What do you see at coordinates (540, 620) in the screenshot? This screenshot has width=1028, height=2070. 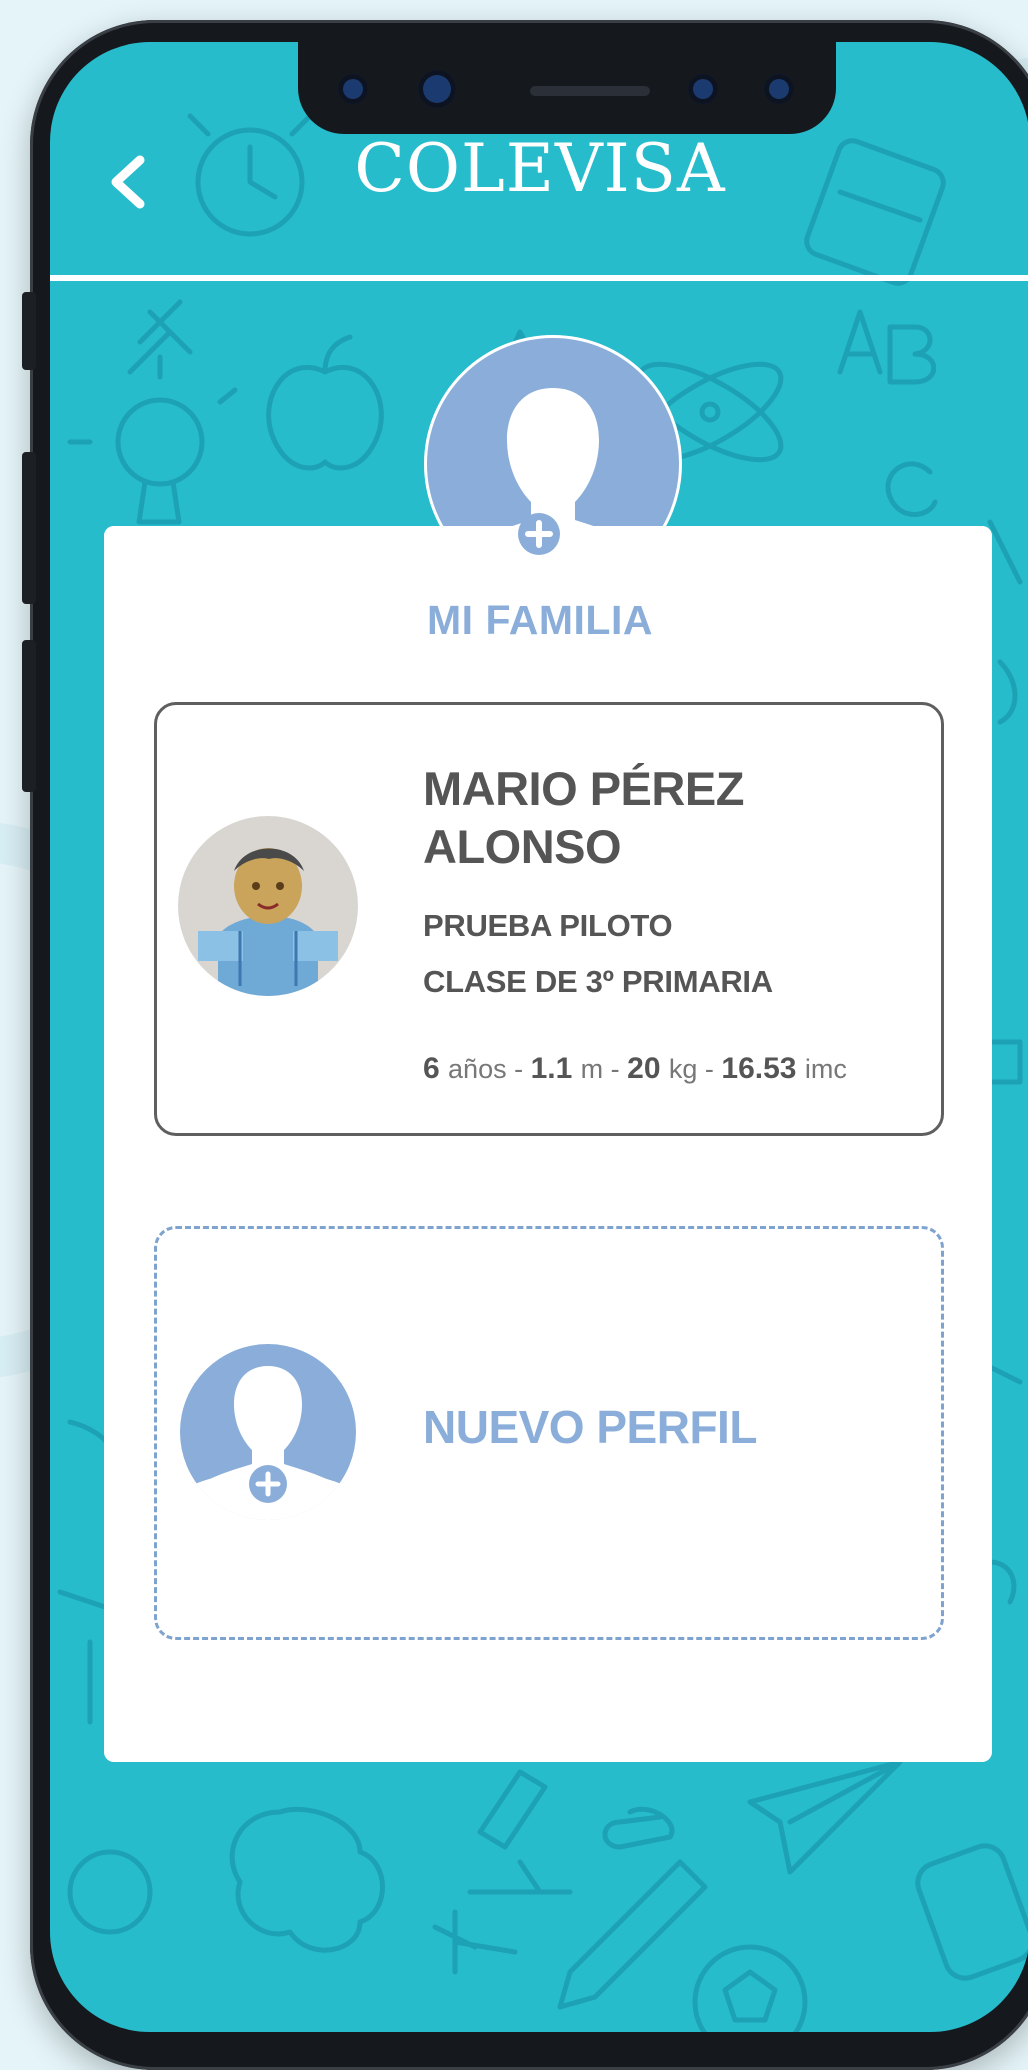 I see `section-title: MI FAMILIA` at bounding box center [540, 620].